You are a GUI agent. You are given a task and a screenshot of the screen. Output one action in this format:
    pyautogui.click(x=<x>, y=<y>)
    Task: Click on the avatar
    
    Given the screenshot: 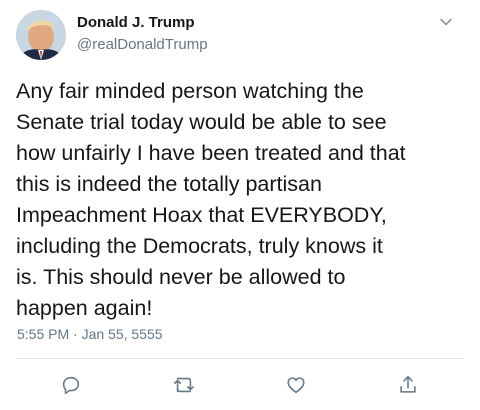 What is the action you would take?
    pyautogui.click(x=41, y=35)
    